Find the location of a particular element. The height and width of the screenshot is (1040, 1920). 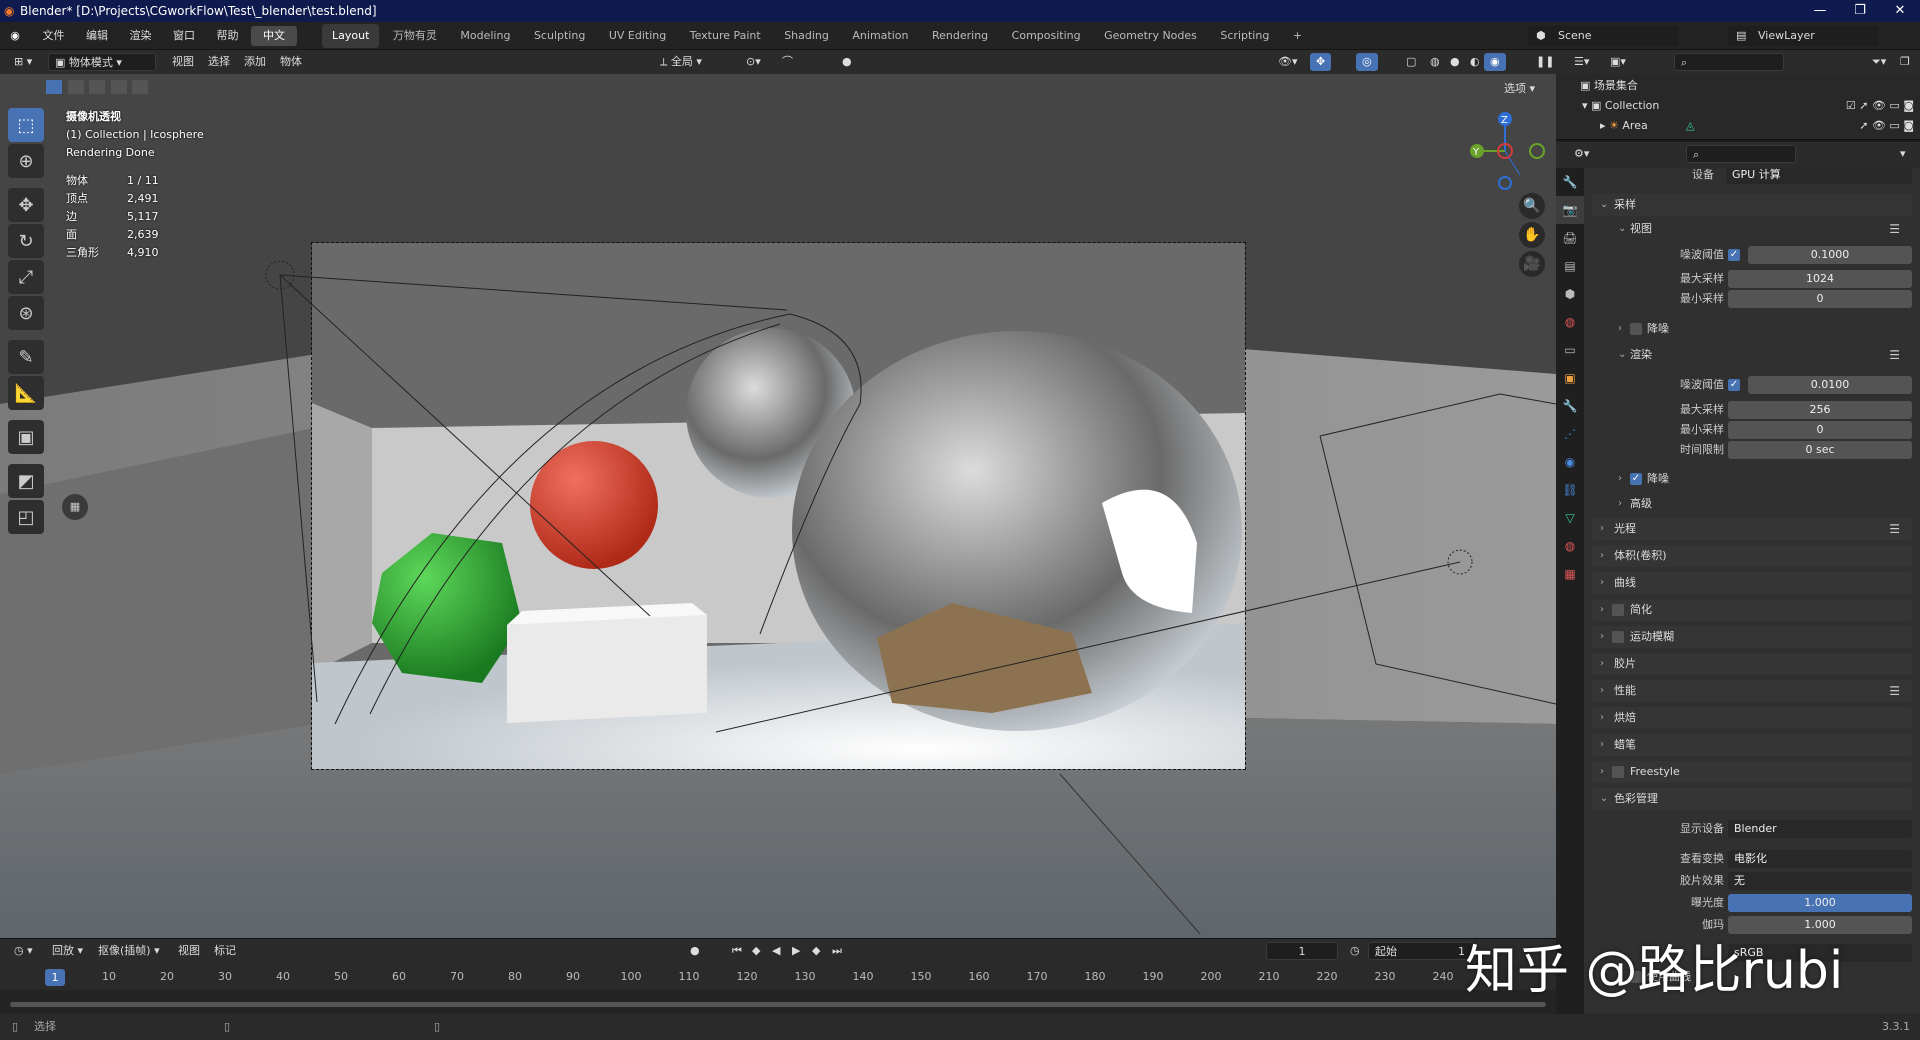

row-visibility-icons: ☑ ➚ 👁 ▭ ◙ is located at coordinates (1880, 106).